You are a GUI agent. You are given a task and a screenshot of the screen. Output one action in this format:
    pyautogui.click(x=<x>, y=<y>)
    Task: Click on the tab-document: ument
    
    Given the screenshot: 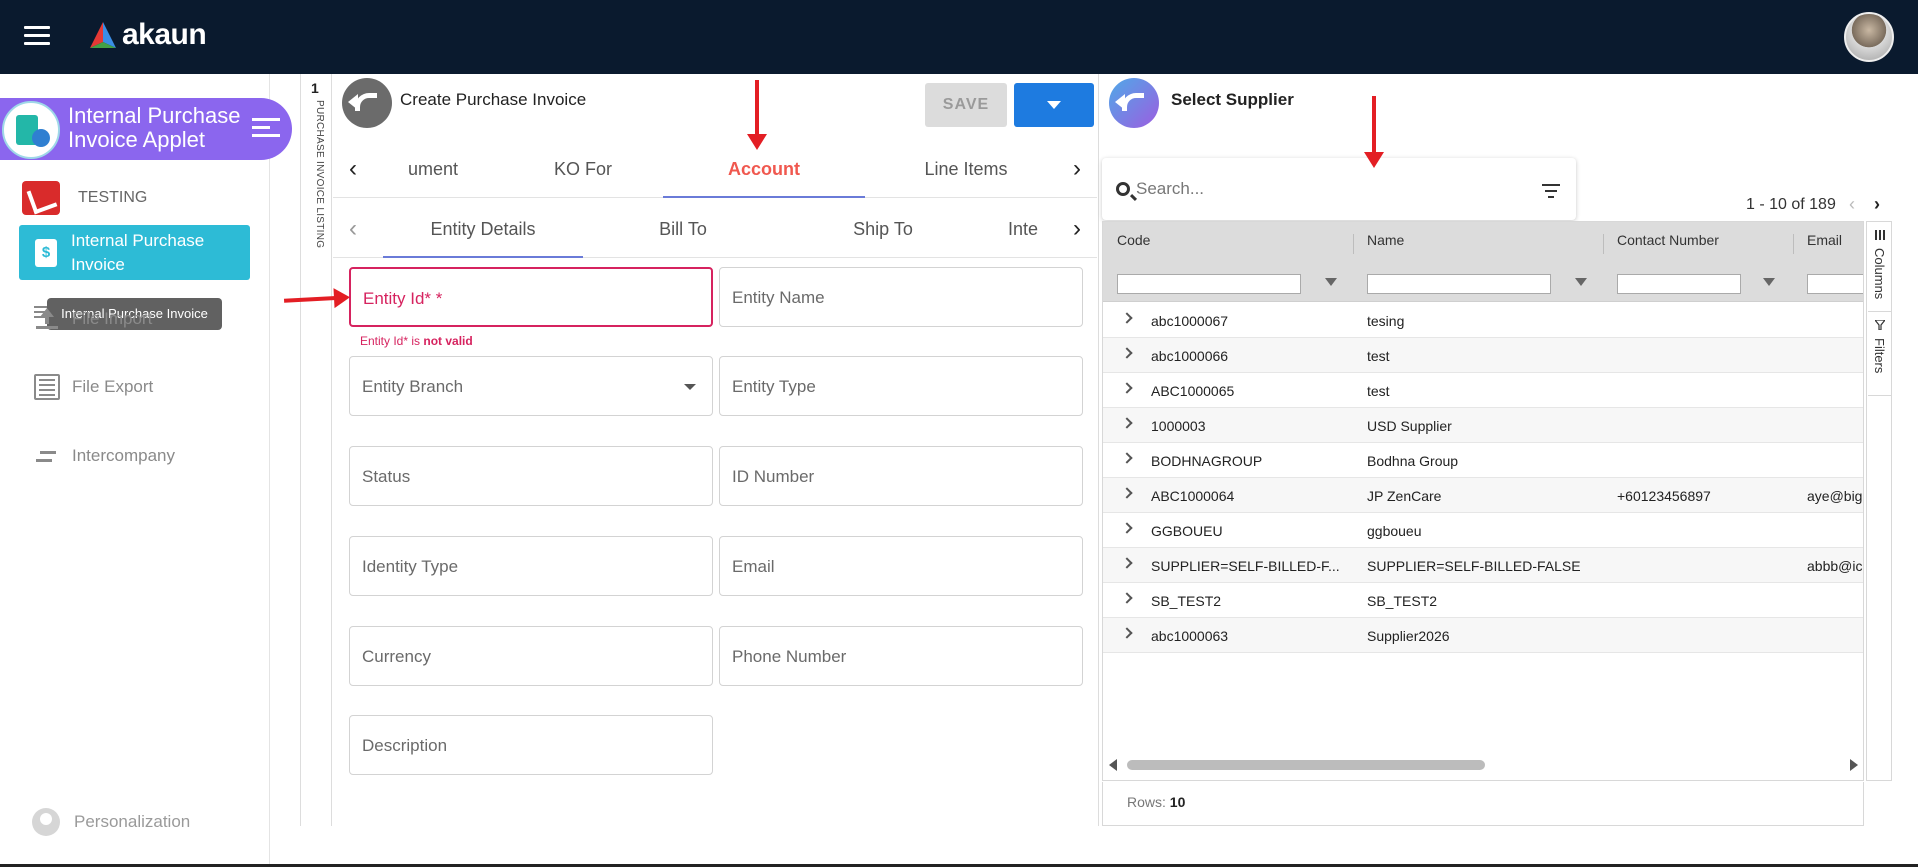 What is the action you would take?
    pyautogui.click(x=433, y=169)
    